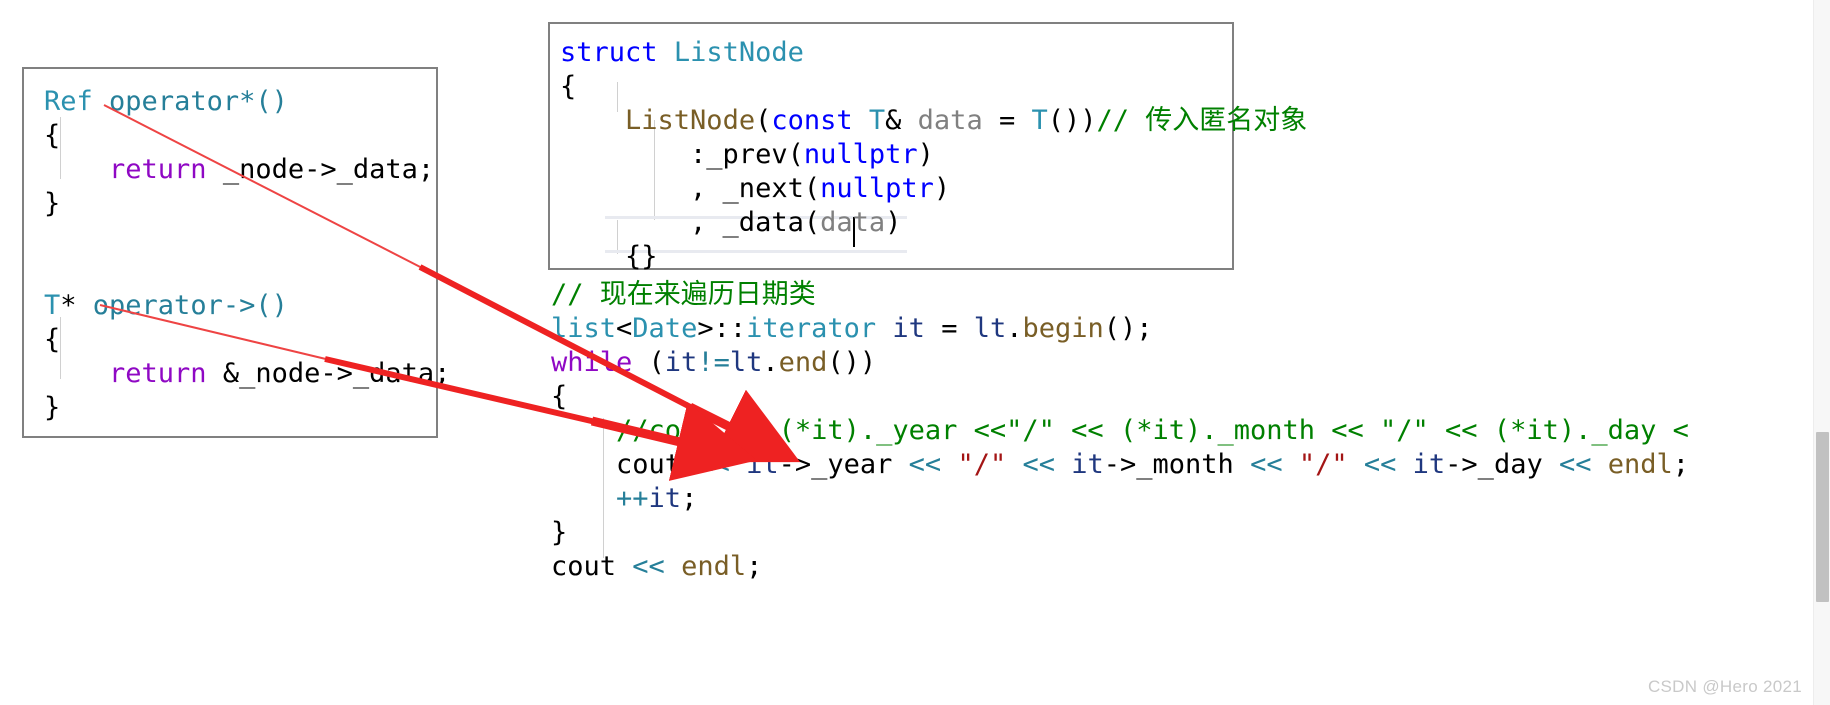 This screenshot has height=705, width=1830. Describe the element at coordinates (852, 362) in the screenshot. I see `code-token: ())` at that location.